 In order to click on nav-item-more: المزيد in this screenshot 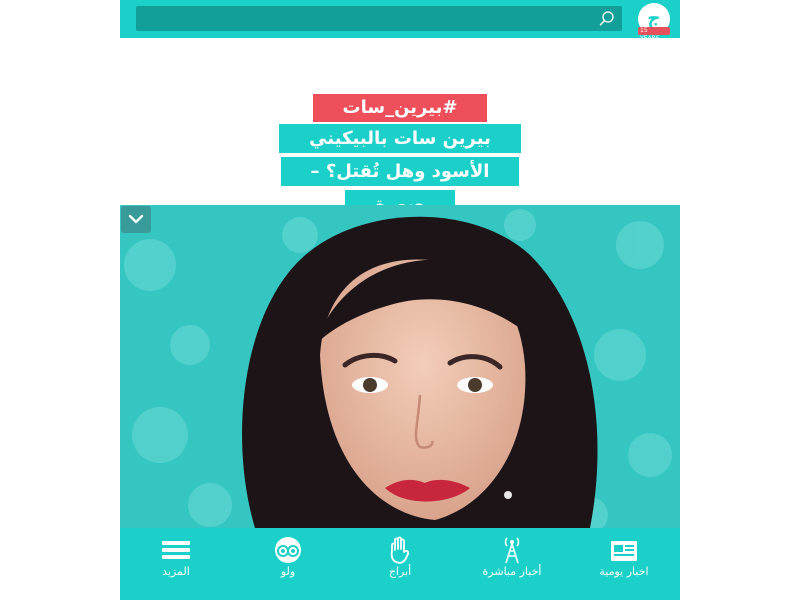, I will do `click(176, 557)`.